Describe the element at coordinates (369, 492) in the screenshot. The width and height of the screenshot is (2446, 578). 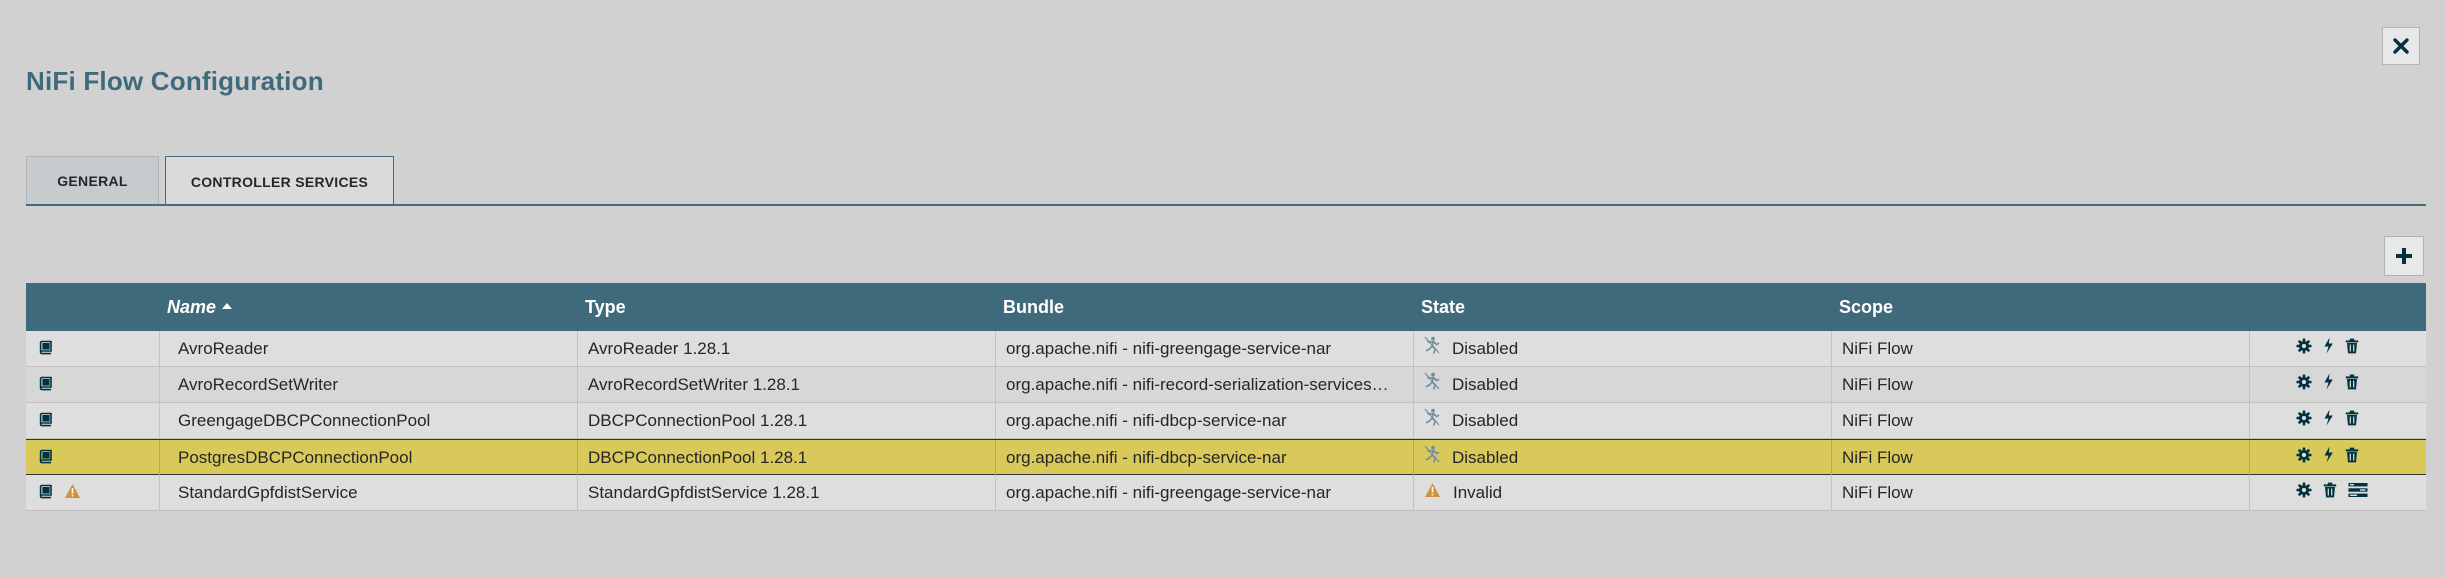
I see `row-name: StandardGpfdistService` at that location.